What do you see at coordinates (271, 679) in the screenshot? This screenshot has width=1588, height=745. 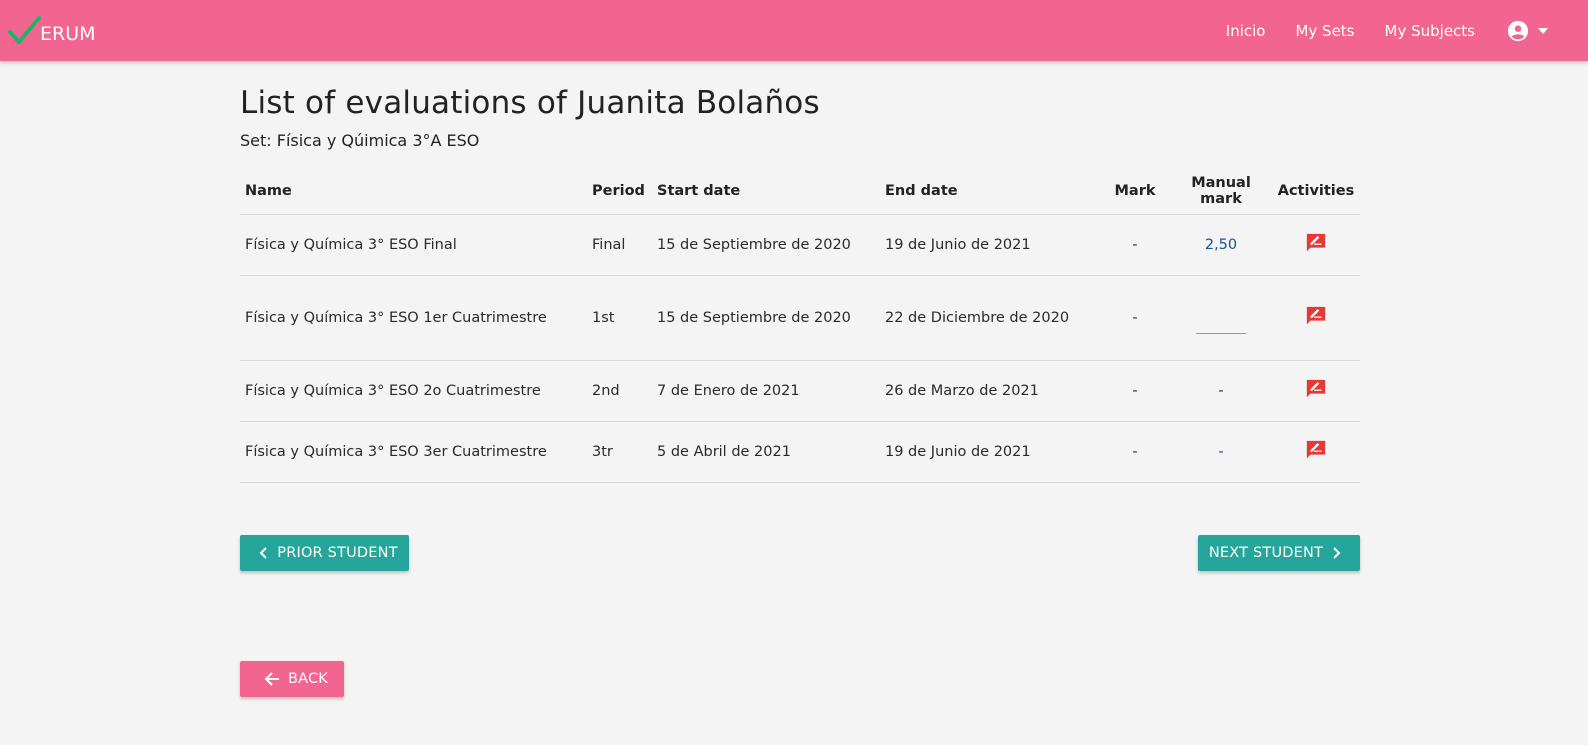 I see `arrow-left-icon` at bounding box center [271, 679].